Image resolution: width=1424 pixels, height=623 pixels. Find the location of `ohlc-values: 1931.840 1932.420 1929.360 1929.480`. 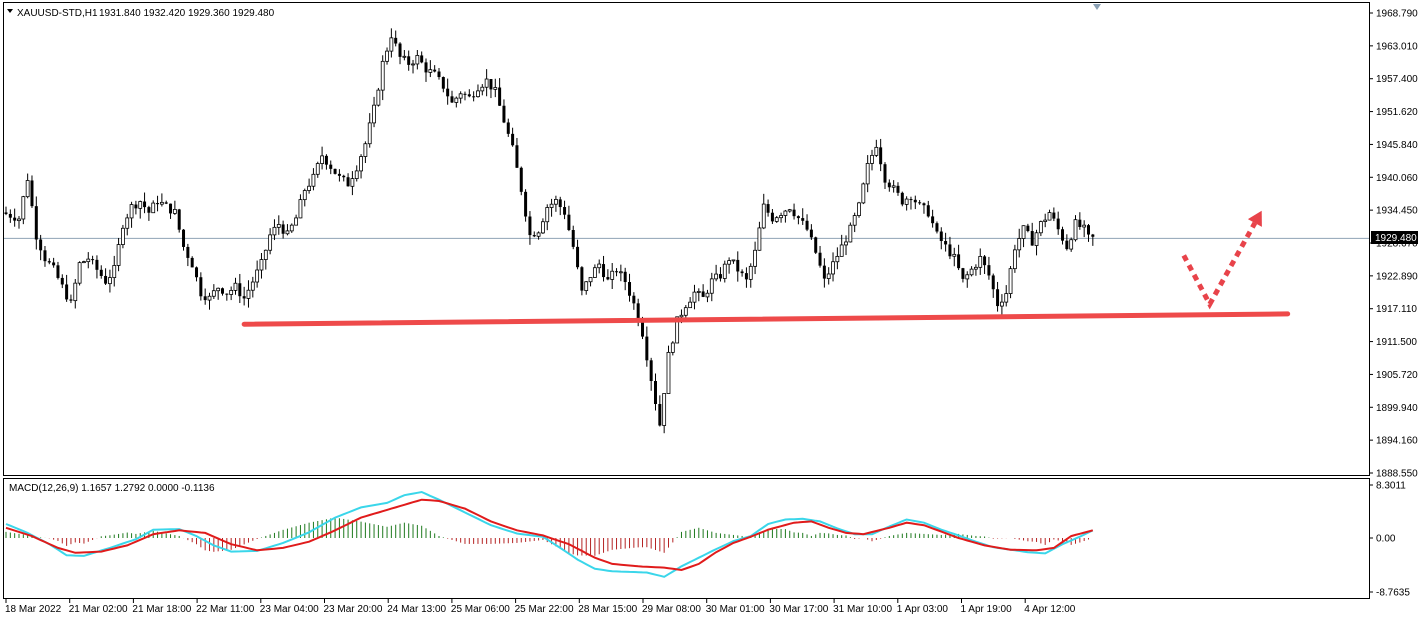

ohlc-values: 1931.840 1932.420 1929.360 1929.480 is located at coordinates (187, 13).